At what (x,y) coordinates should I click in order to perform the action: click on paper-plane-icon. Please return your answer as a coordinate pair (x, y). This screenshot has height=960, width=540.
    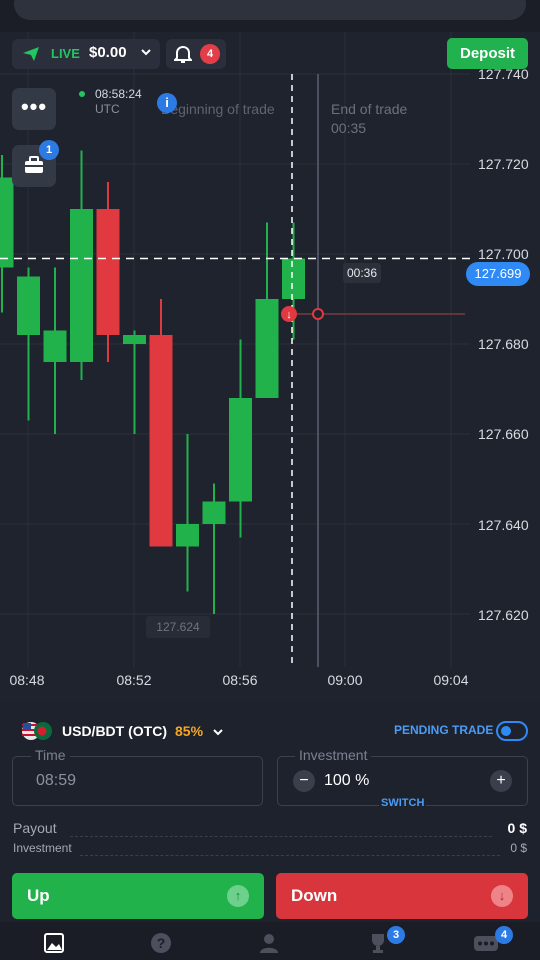
    Looking at the image, I should click on (31, 54).